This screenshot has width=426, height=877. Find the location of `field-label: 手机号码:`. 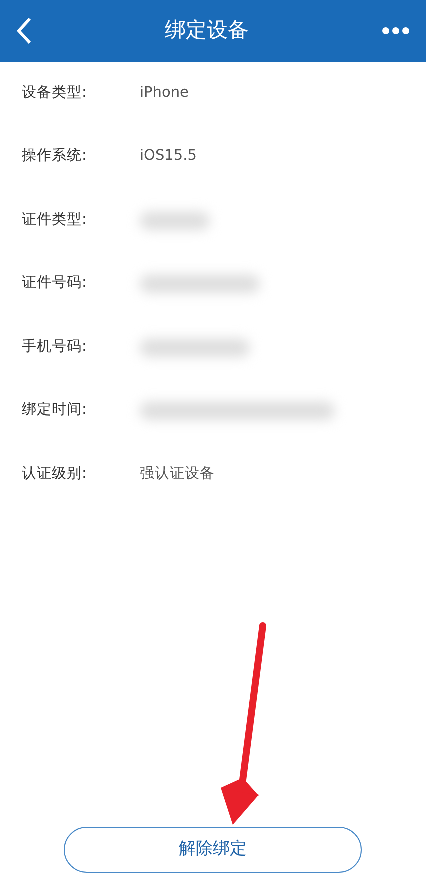

field-label: 手机号码: is located at coordinates (55, 347).